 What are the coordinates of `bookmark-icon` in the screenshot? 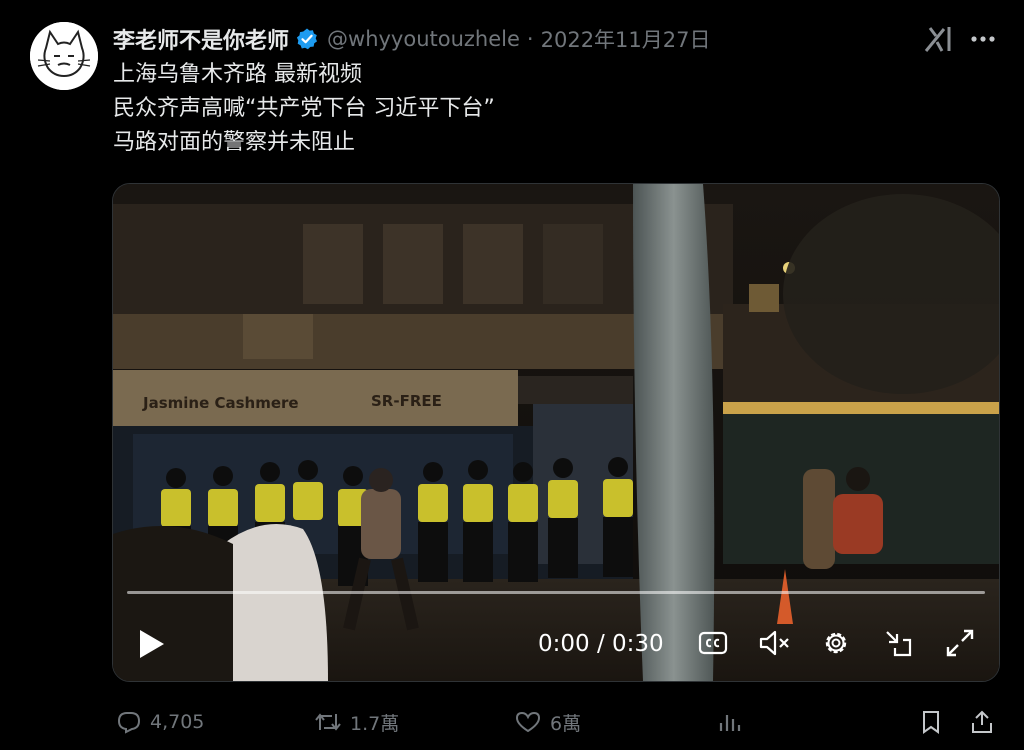 It's located at (931, 722).